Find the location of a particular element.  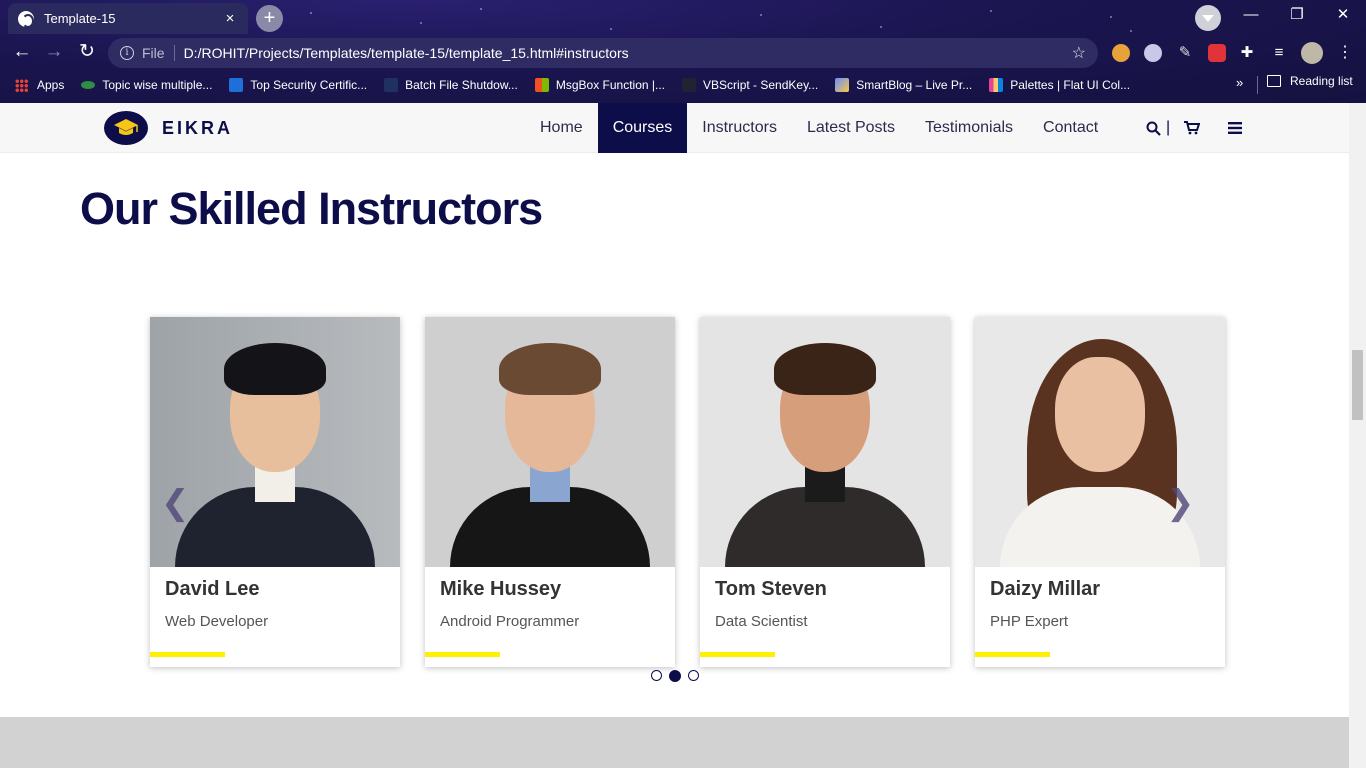

instructor-name: Daizy Millar is located at coordinates (1045, 589).